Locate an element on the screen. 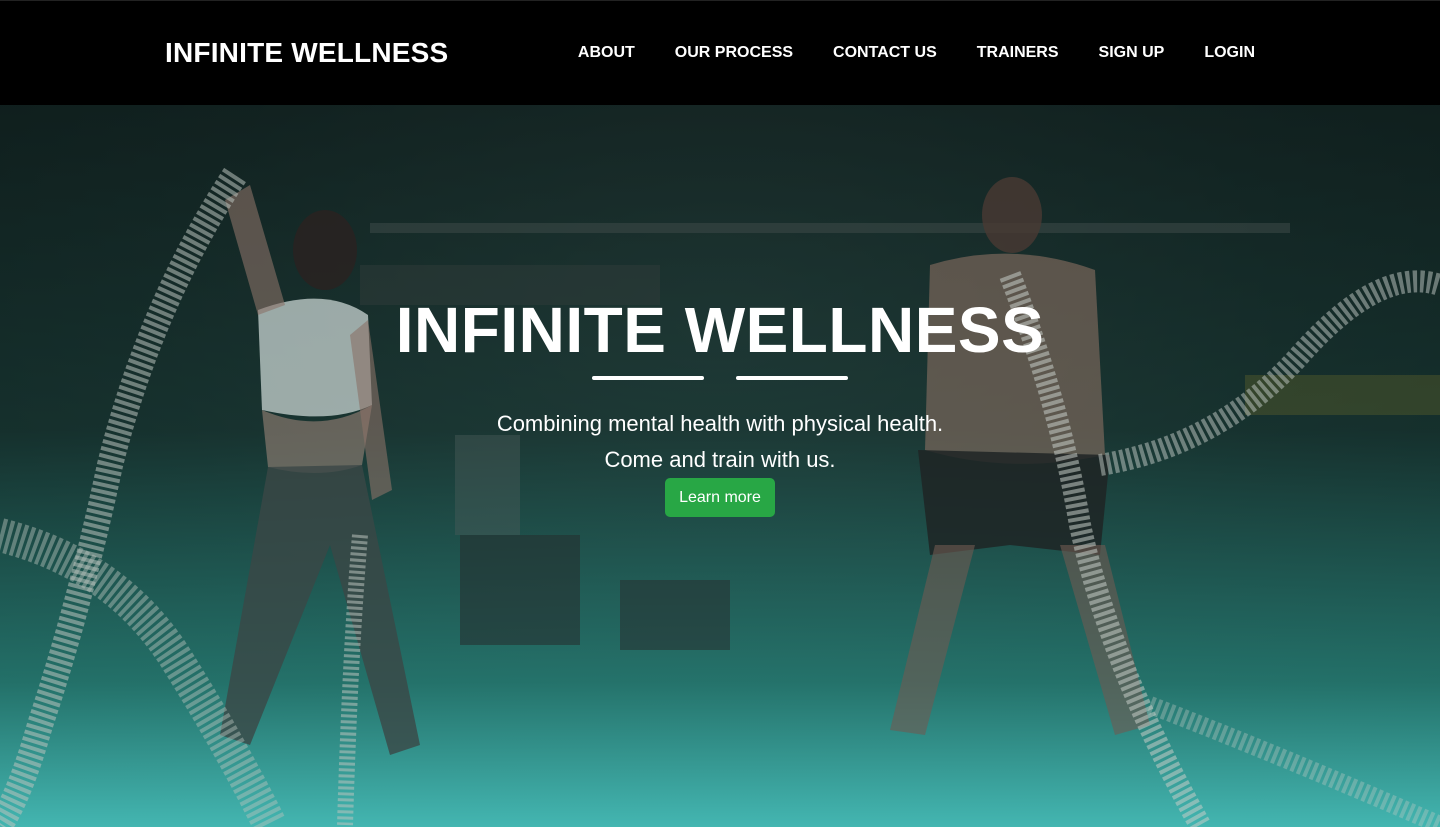  nav-link-trainers: TRAINERS is located at coordinates (1018, 53).